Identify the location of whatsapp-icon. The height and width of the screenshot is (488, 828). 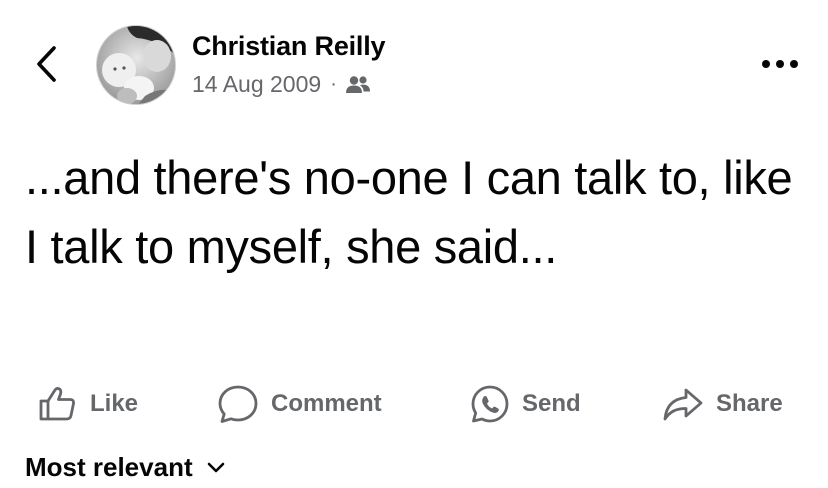
(490, 404).